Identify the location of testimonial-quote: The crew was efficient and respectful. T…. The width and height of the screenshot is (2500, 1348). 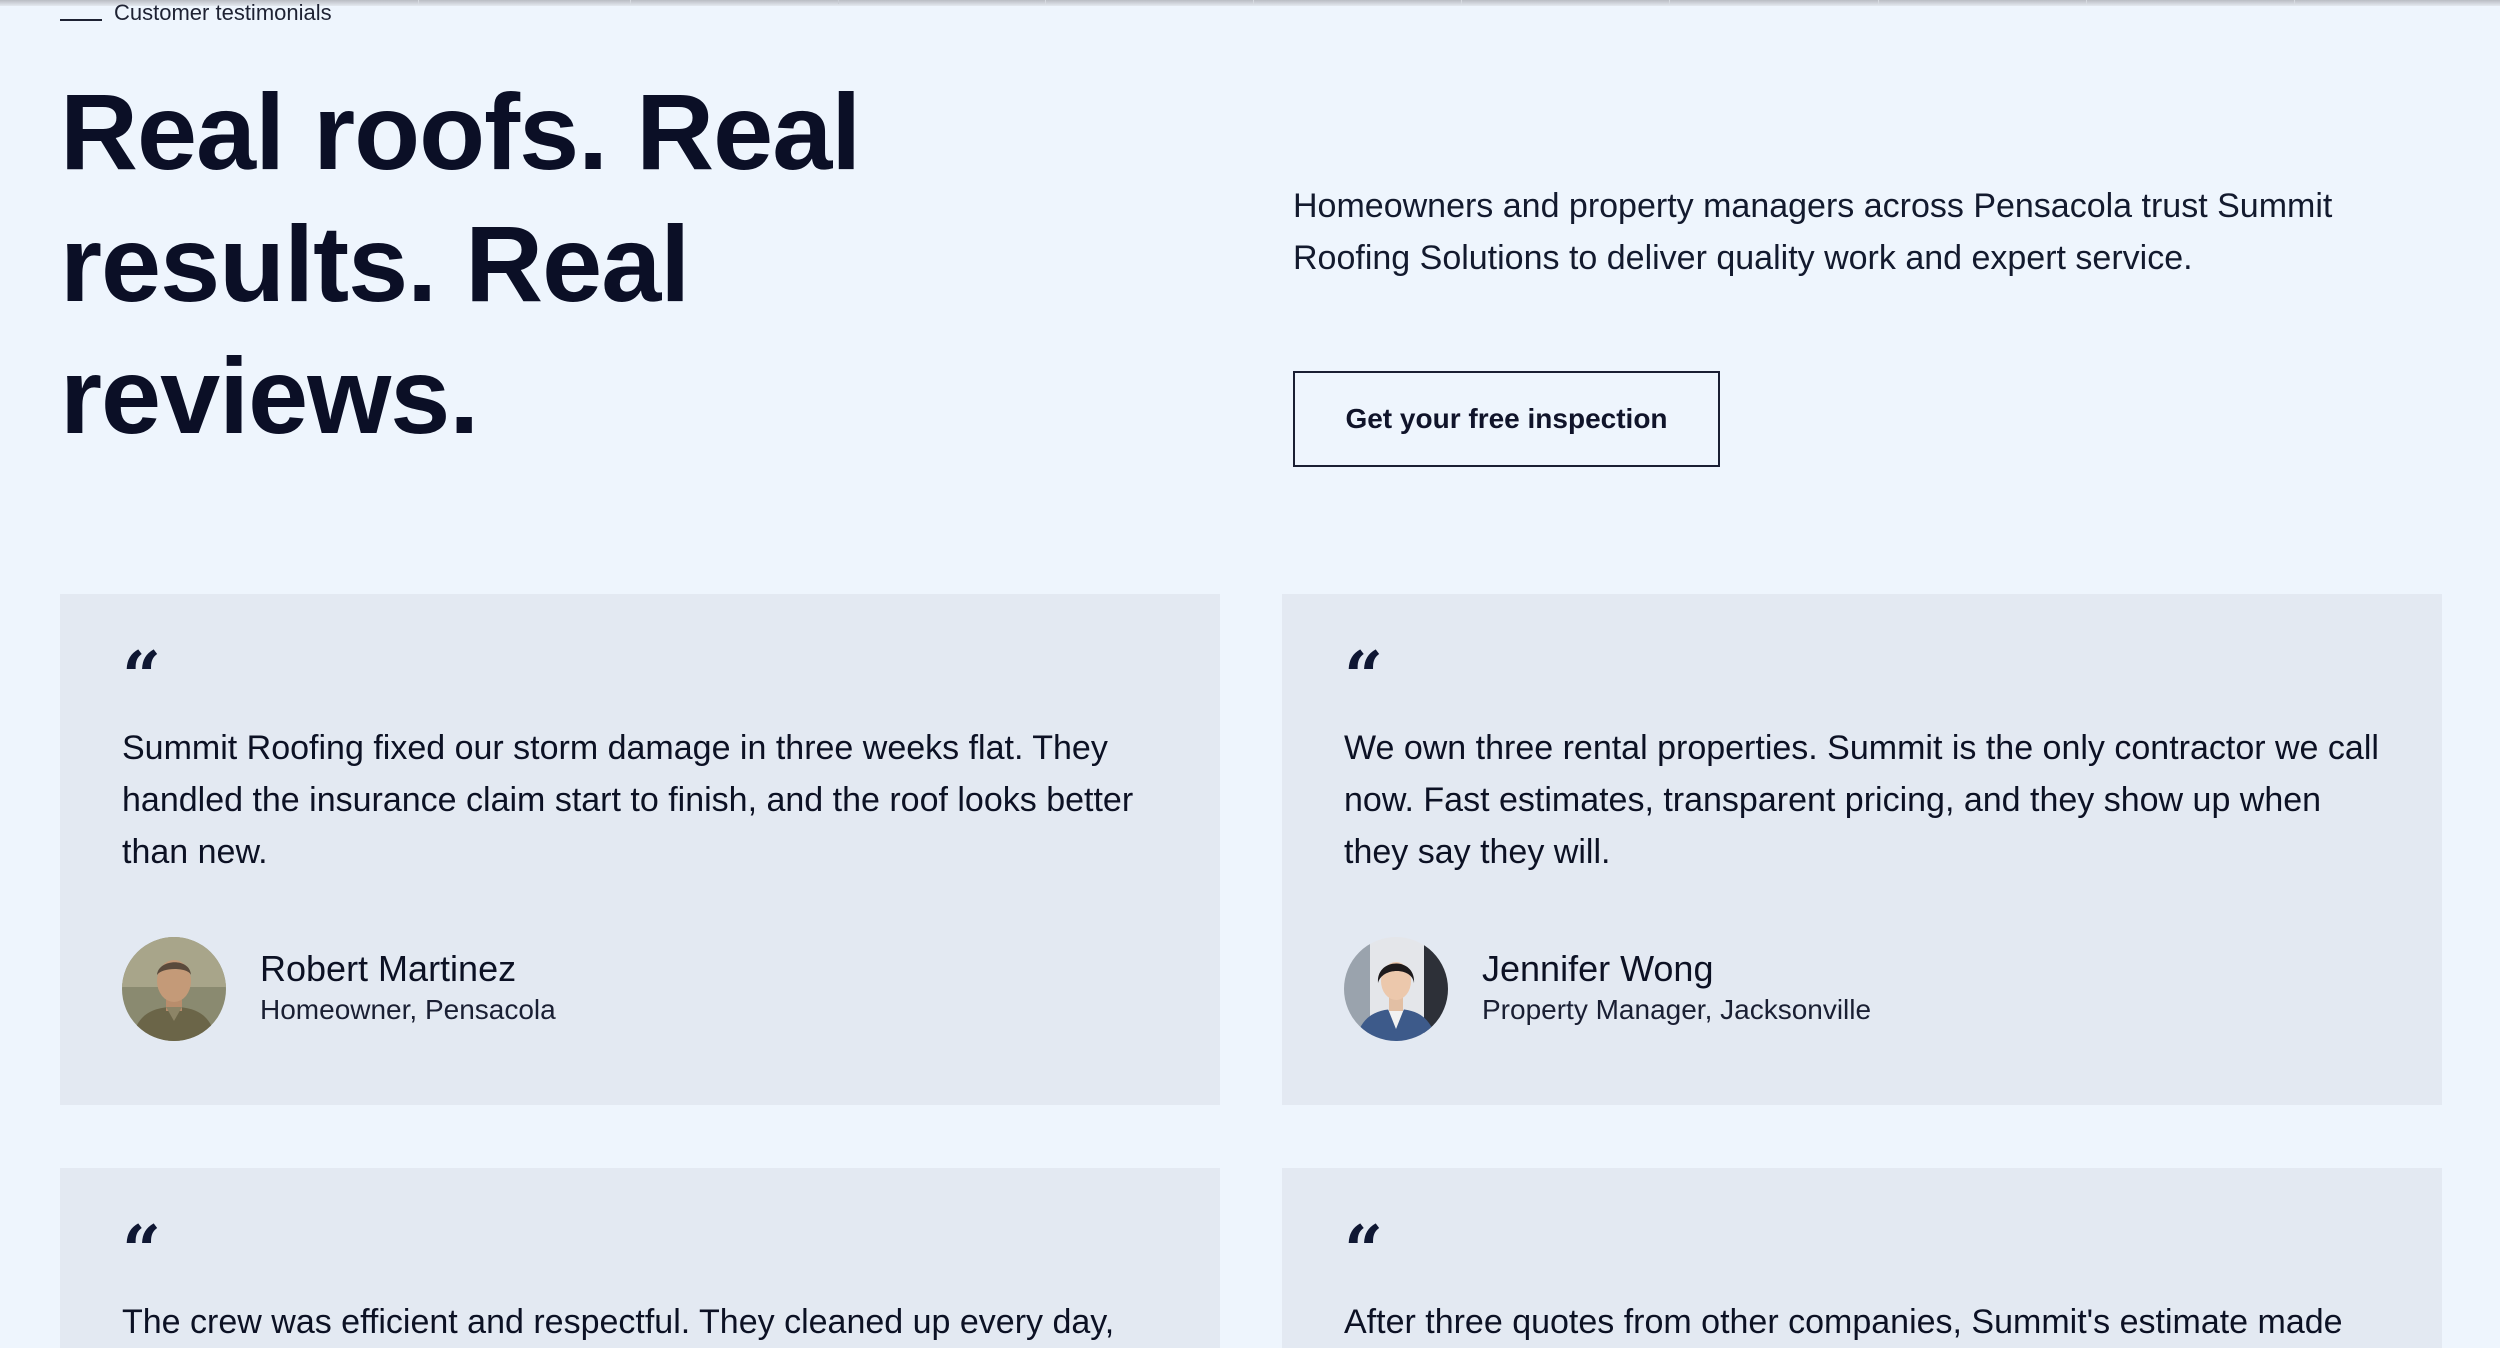
(618, 1322).